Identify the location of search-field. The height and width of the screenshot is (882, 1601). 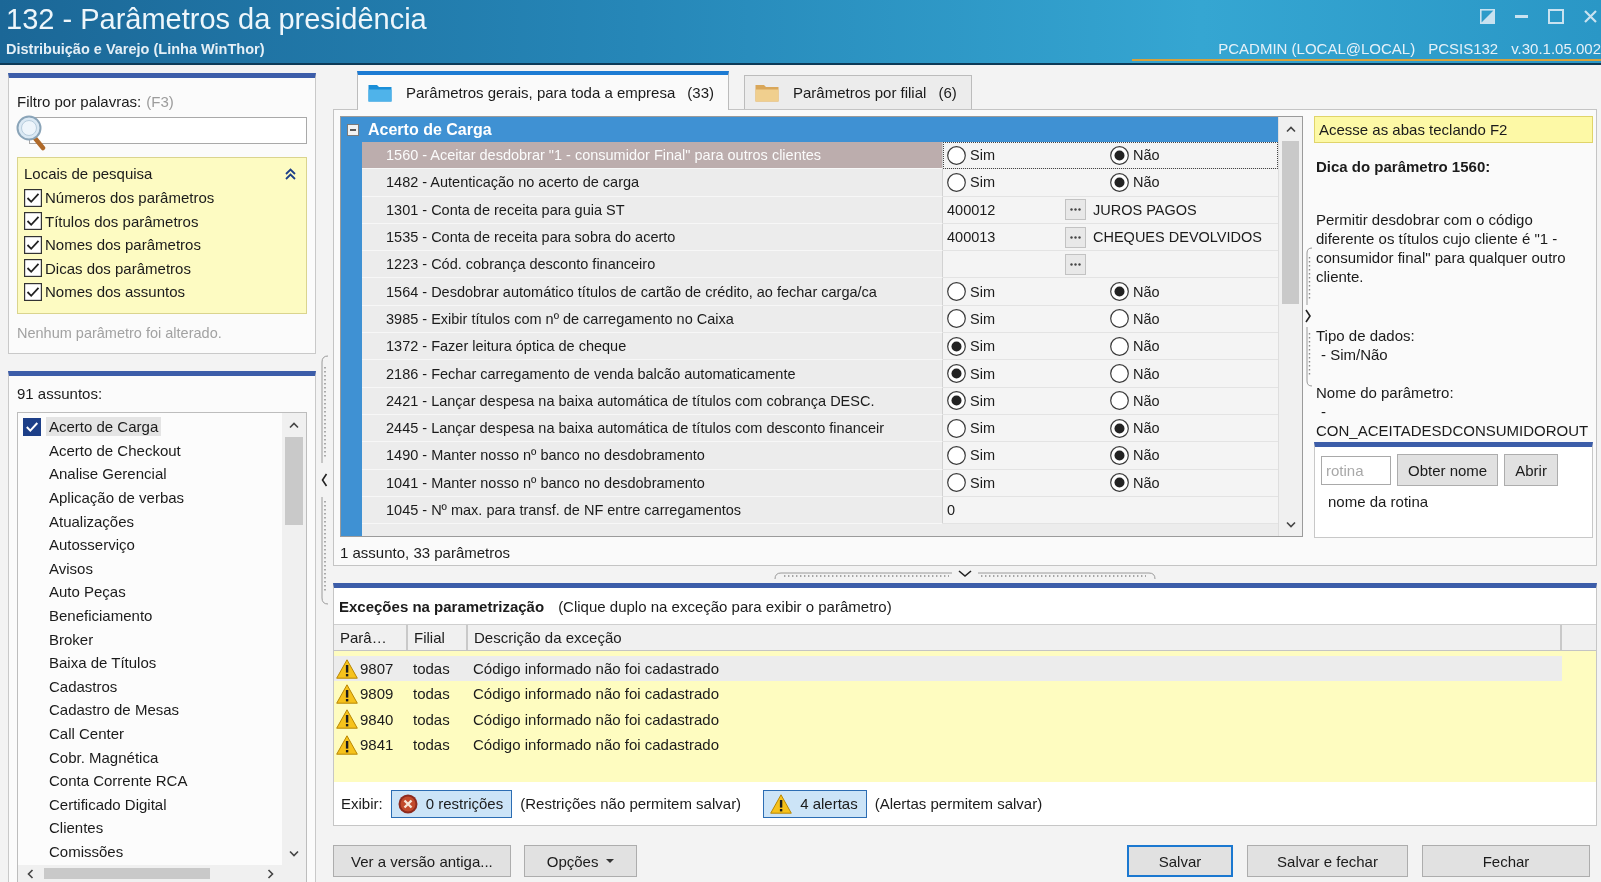
(168, 130).